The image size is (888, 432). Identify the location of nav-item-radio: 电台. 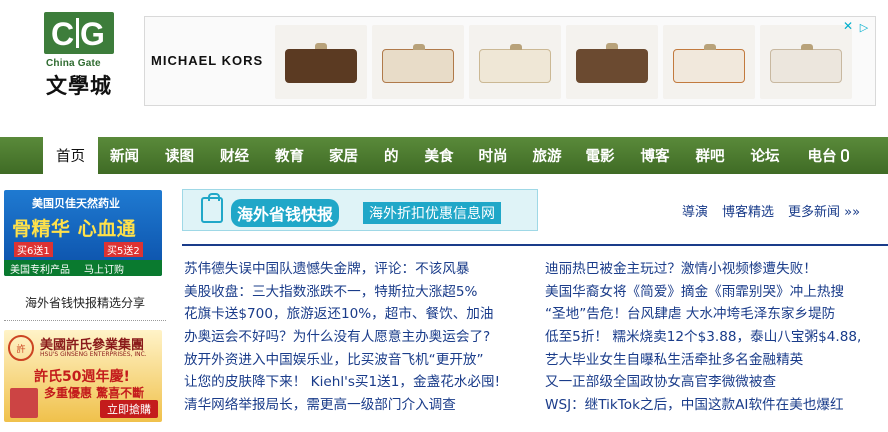
(828, 155).